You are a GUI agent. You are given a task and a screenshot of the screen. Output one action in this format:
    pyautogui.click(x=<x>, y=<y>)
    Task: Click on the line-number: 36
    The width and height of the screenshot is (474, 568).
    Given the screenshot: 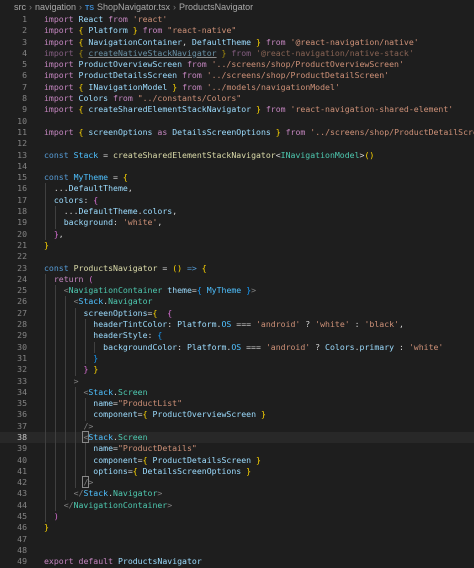 What is the action you would take?
    pyautogui.click(x=22, y=414)
    